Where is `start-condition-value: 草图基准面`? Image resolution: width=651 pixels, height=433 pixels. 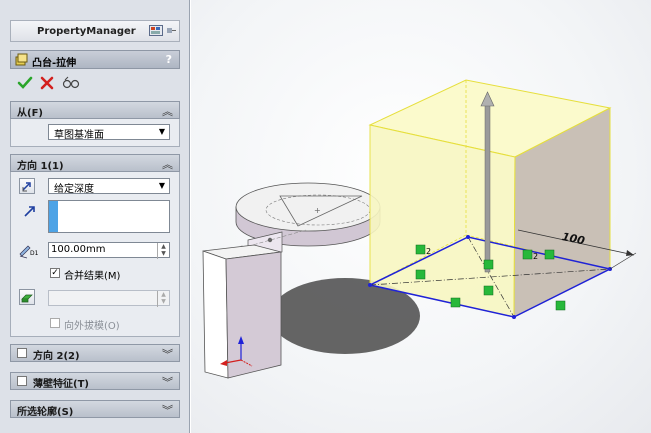
start-condition-value: 草图基准面 is located at coordinates (79, 135).